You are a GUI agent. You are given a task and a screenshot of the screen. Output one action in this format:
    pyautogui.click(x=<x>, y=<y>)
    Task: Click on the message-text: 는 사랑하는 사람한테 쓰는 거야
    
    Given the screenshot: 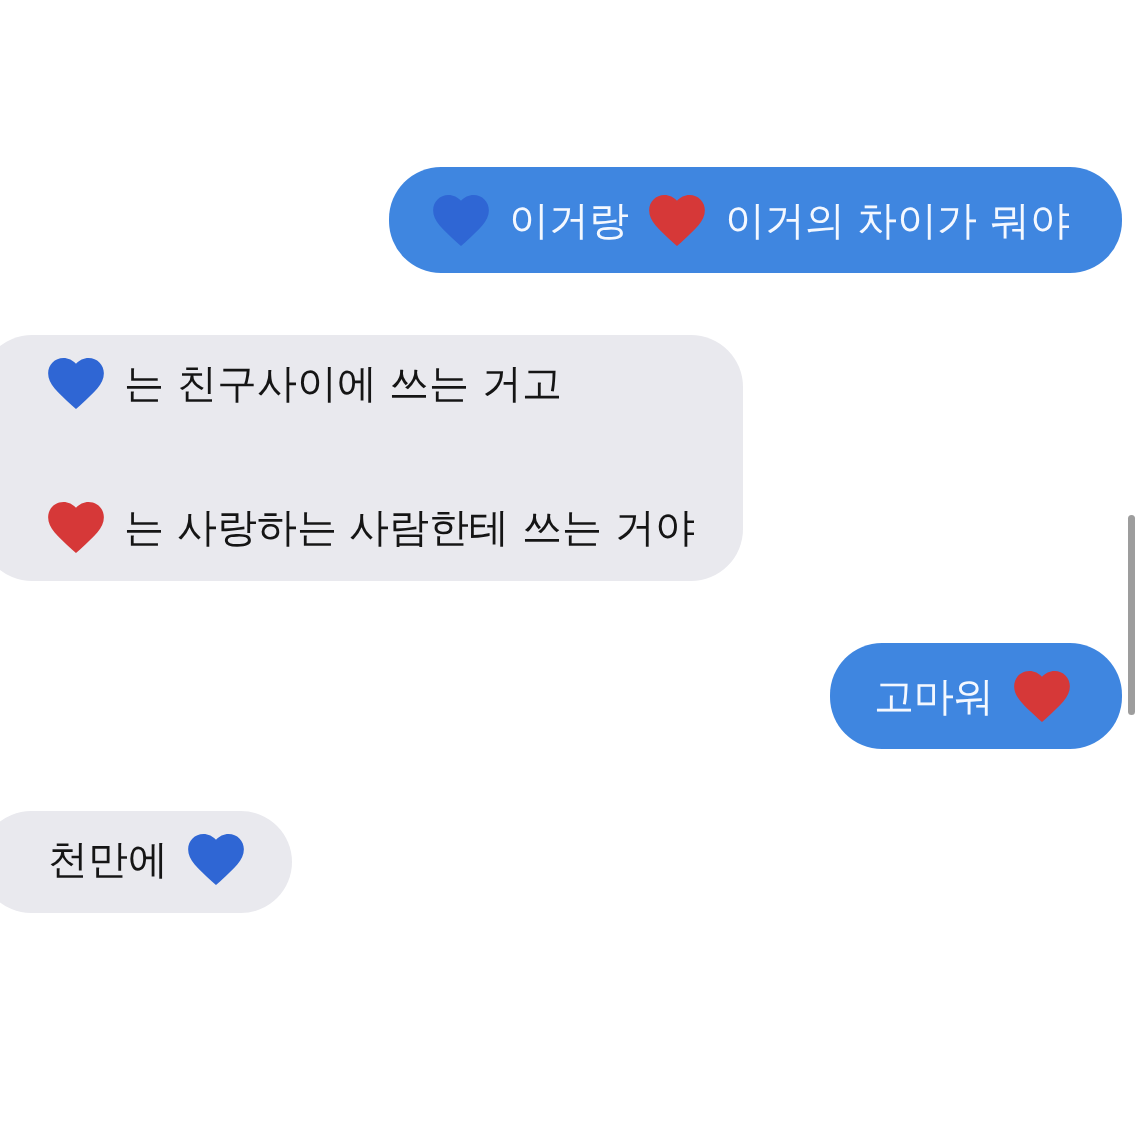 What is the action you would take?
    pyautogui.click(x=409, y=527)
    